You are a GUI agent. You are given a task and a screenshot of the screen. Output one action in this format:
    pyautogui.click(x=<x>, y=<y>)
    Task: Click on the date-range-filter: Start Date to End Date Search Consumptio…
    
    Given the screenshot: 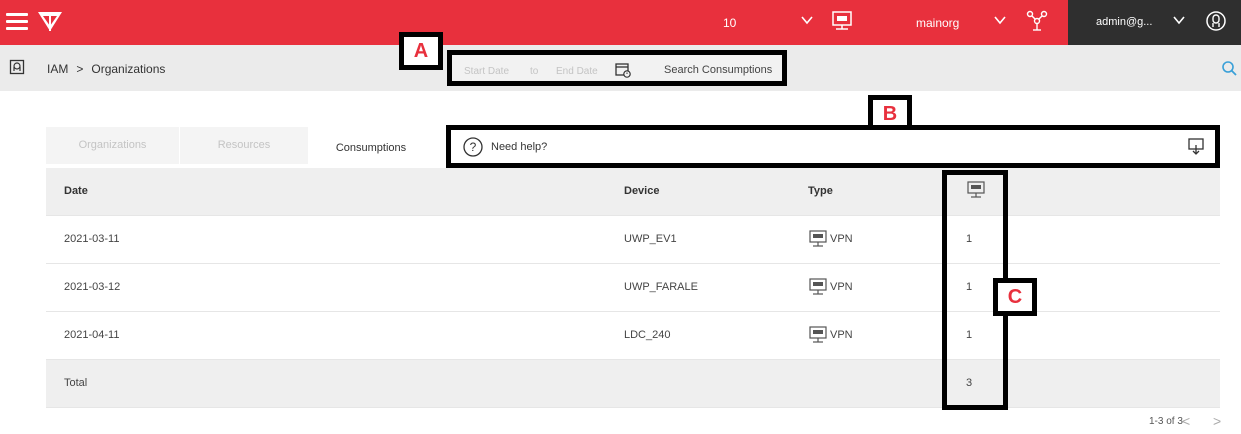 What is the action you would take?
    pyautogui.click(x=617, y=68)
    